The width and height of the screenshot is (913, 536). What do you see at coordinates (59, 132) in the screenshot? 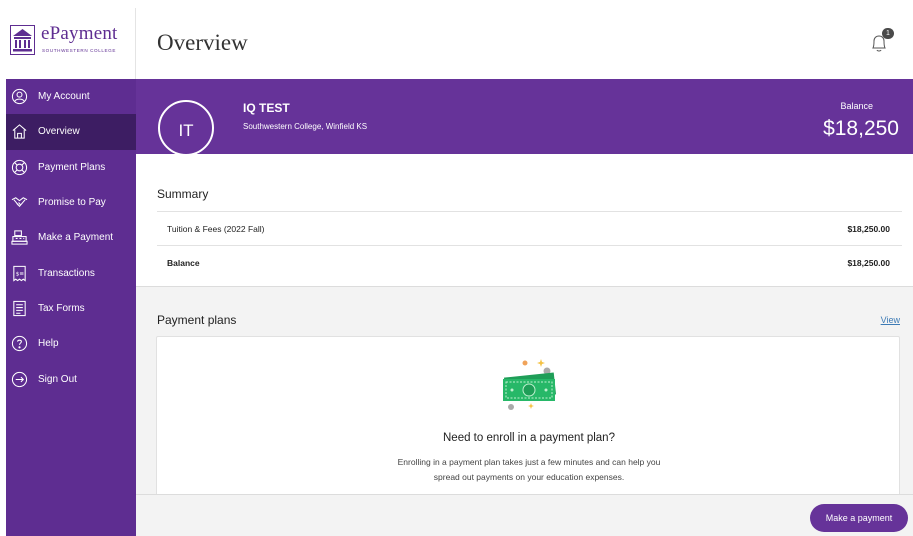
I see `sidebar-item-label: Overview` at bounding box center [59, 132].